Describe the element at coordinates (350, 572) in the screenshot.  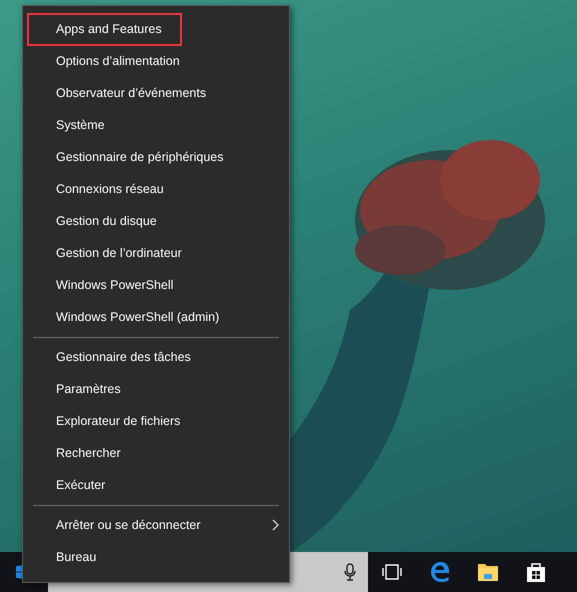
I see `microphone-icon` at that location.